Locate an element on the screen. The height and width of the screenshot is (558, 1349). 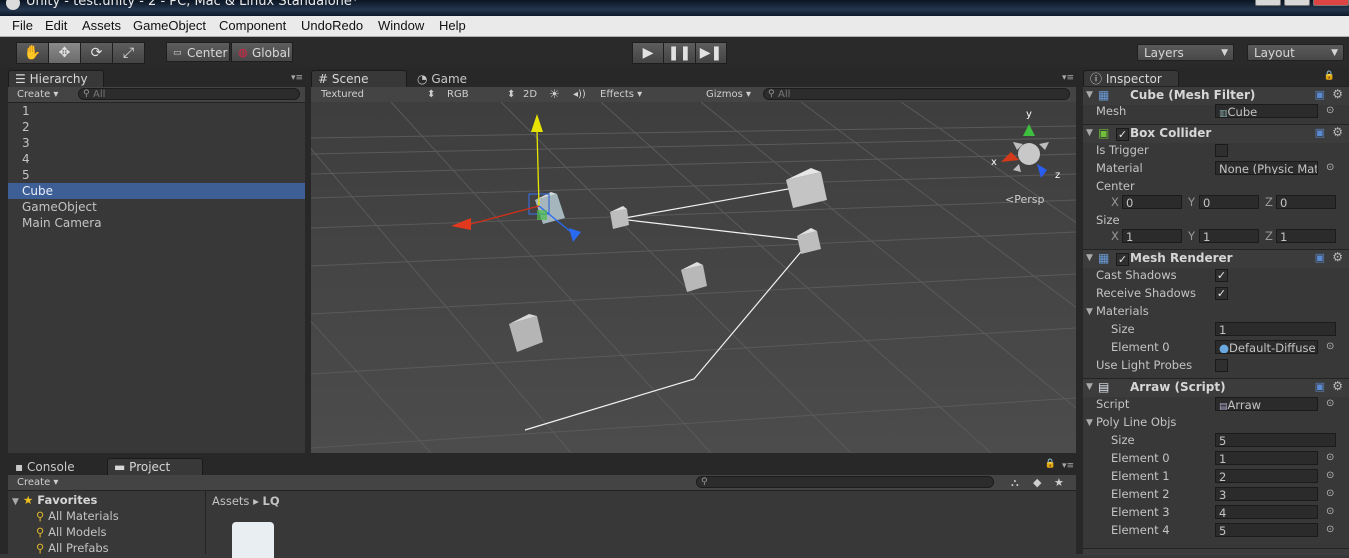
mesh-field: ▥Cube is located at coordinates (1266, 111).